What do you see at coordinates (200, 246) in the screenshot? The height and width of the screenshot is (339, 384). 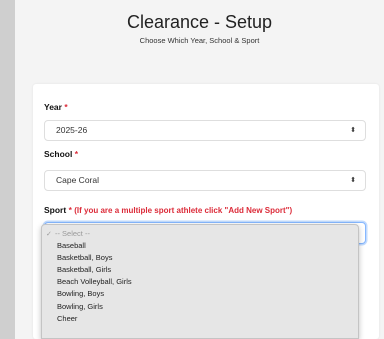 I see `dropdown-option: Baseball` at bounding box center [200, 246].